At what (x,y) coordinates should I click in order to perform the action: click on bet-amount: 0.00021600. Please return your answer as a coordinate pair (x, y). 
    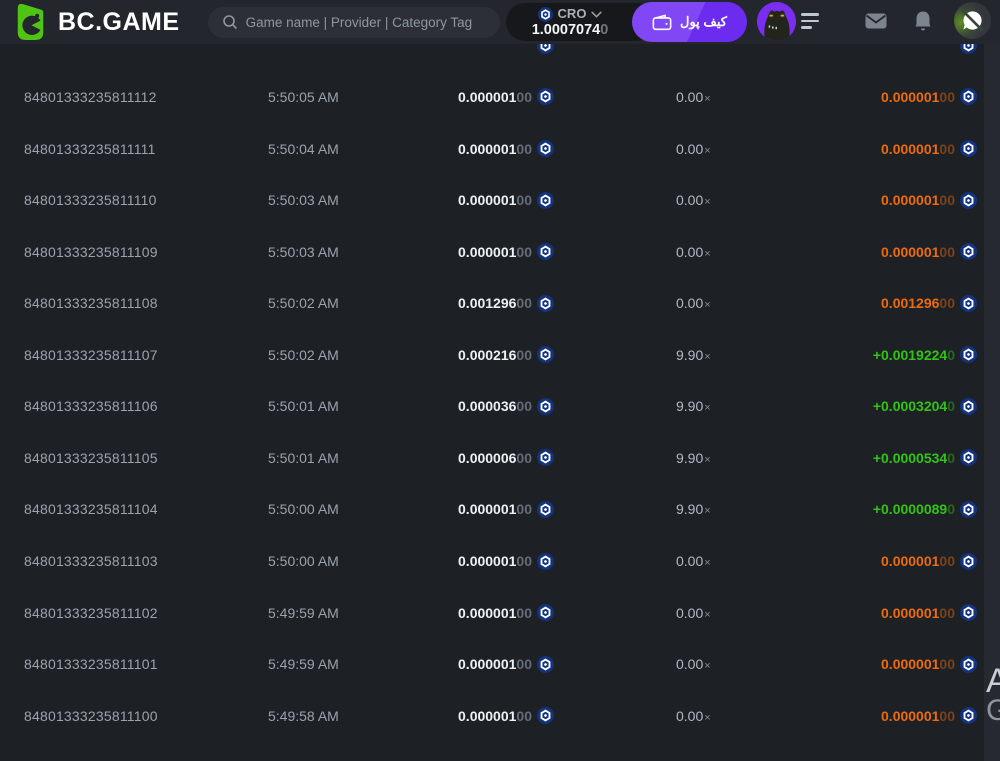
    Looking at the image, I should click on (495, 354).